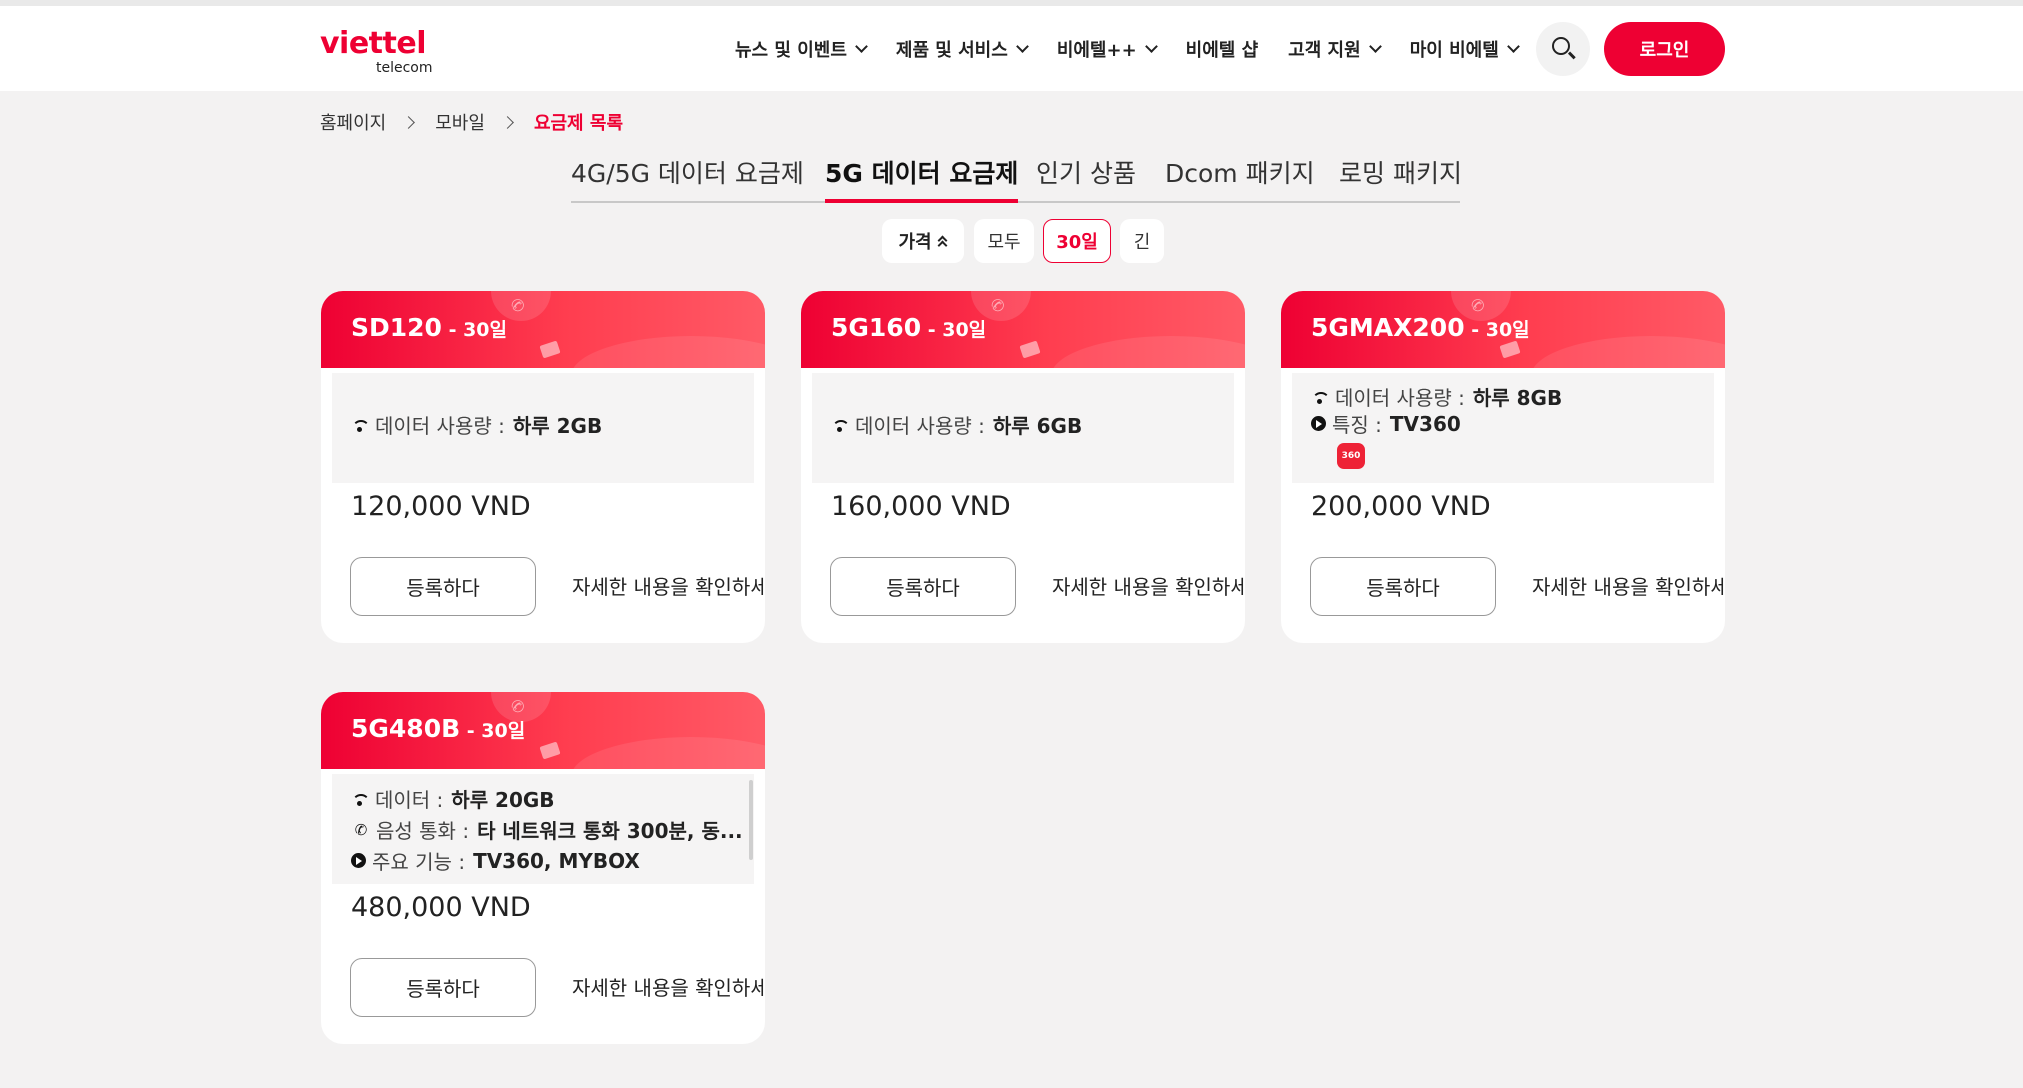 This screenshot has width=2023, height=1088. Describe the element at coordinates (1240, 178) in the screenshot. I see `tab-dcom: Dcom 패키지` at that location.